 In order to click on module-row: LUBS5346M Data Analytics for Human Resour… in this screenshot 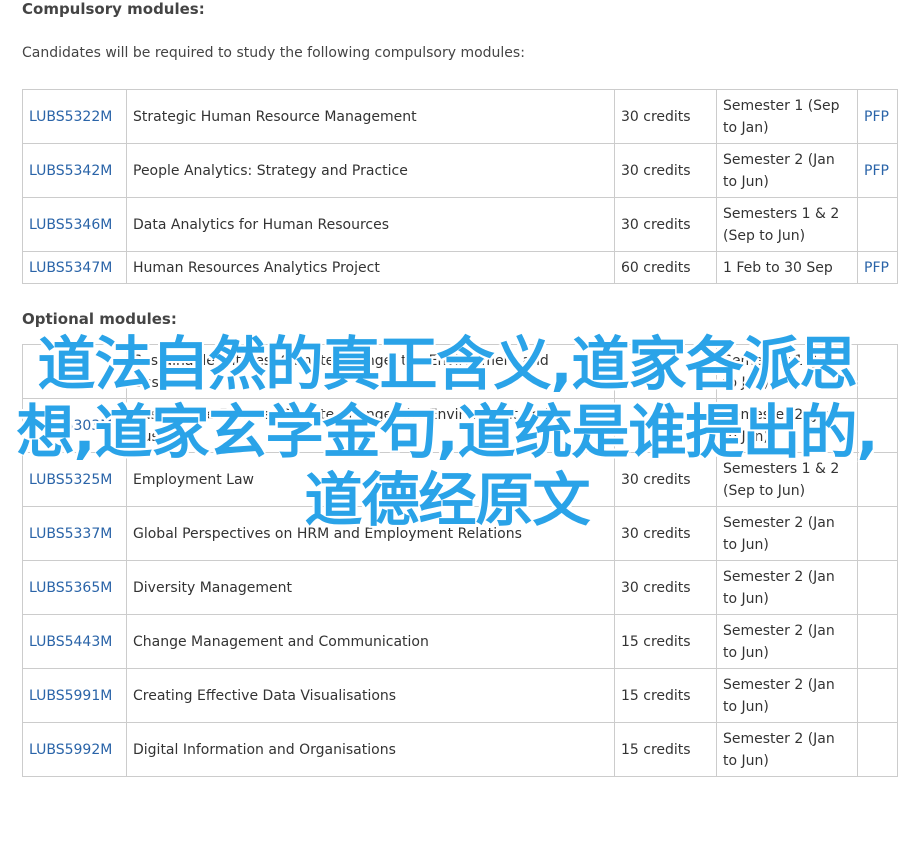, I will do `click(460, 224)`.